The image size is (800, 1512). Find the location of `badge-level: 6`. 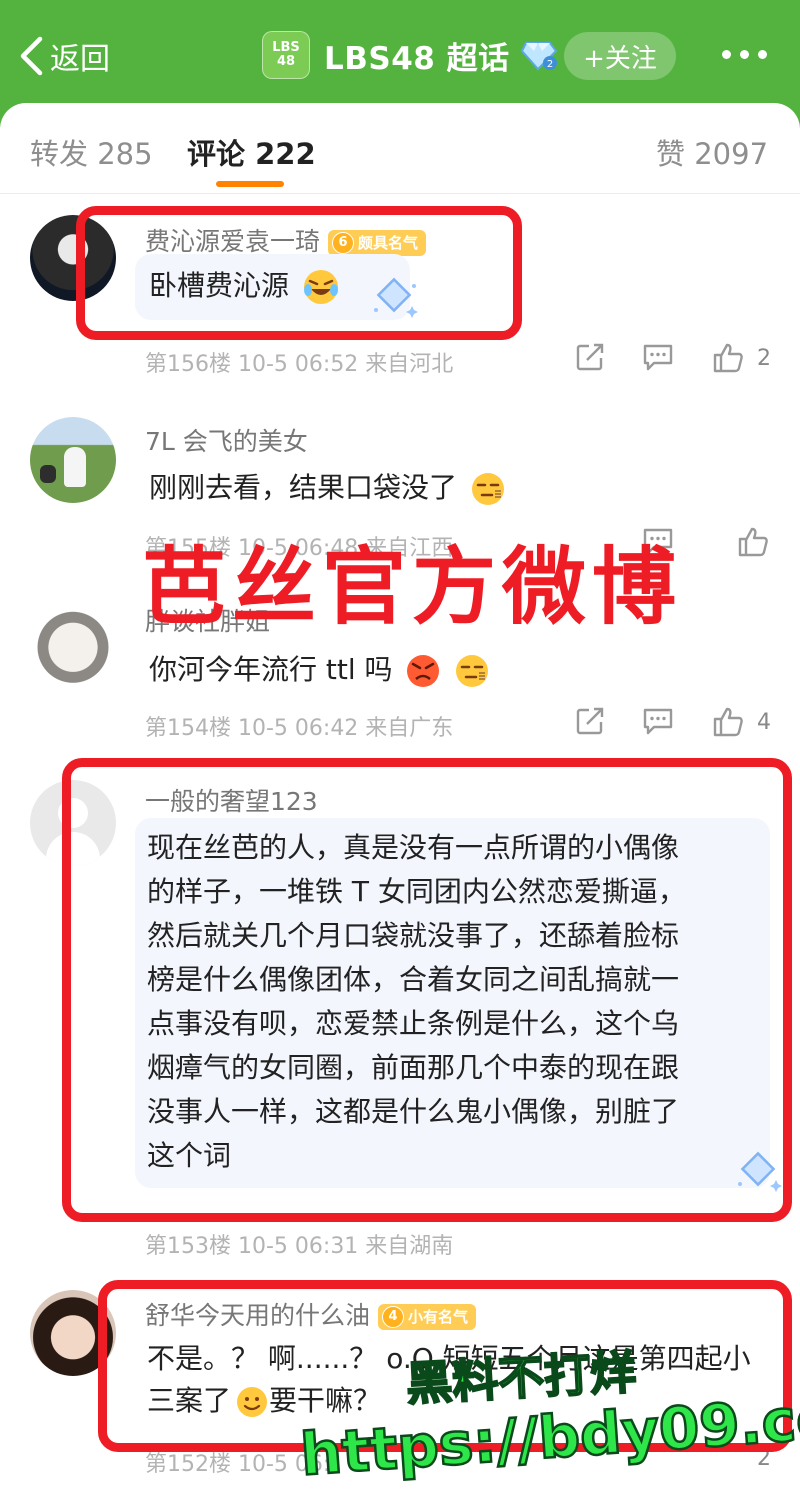

badge-level: 6 is located at coordinates (343, 242).